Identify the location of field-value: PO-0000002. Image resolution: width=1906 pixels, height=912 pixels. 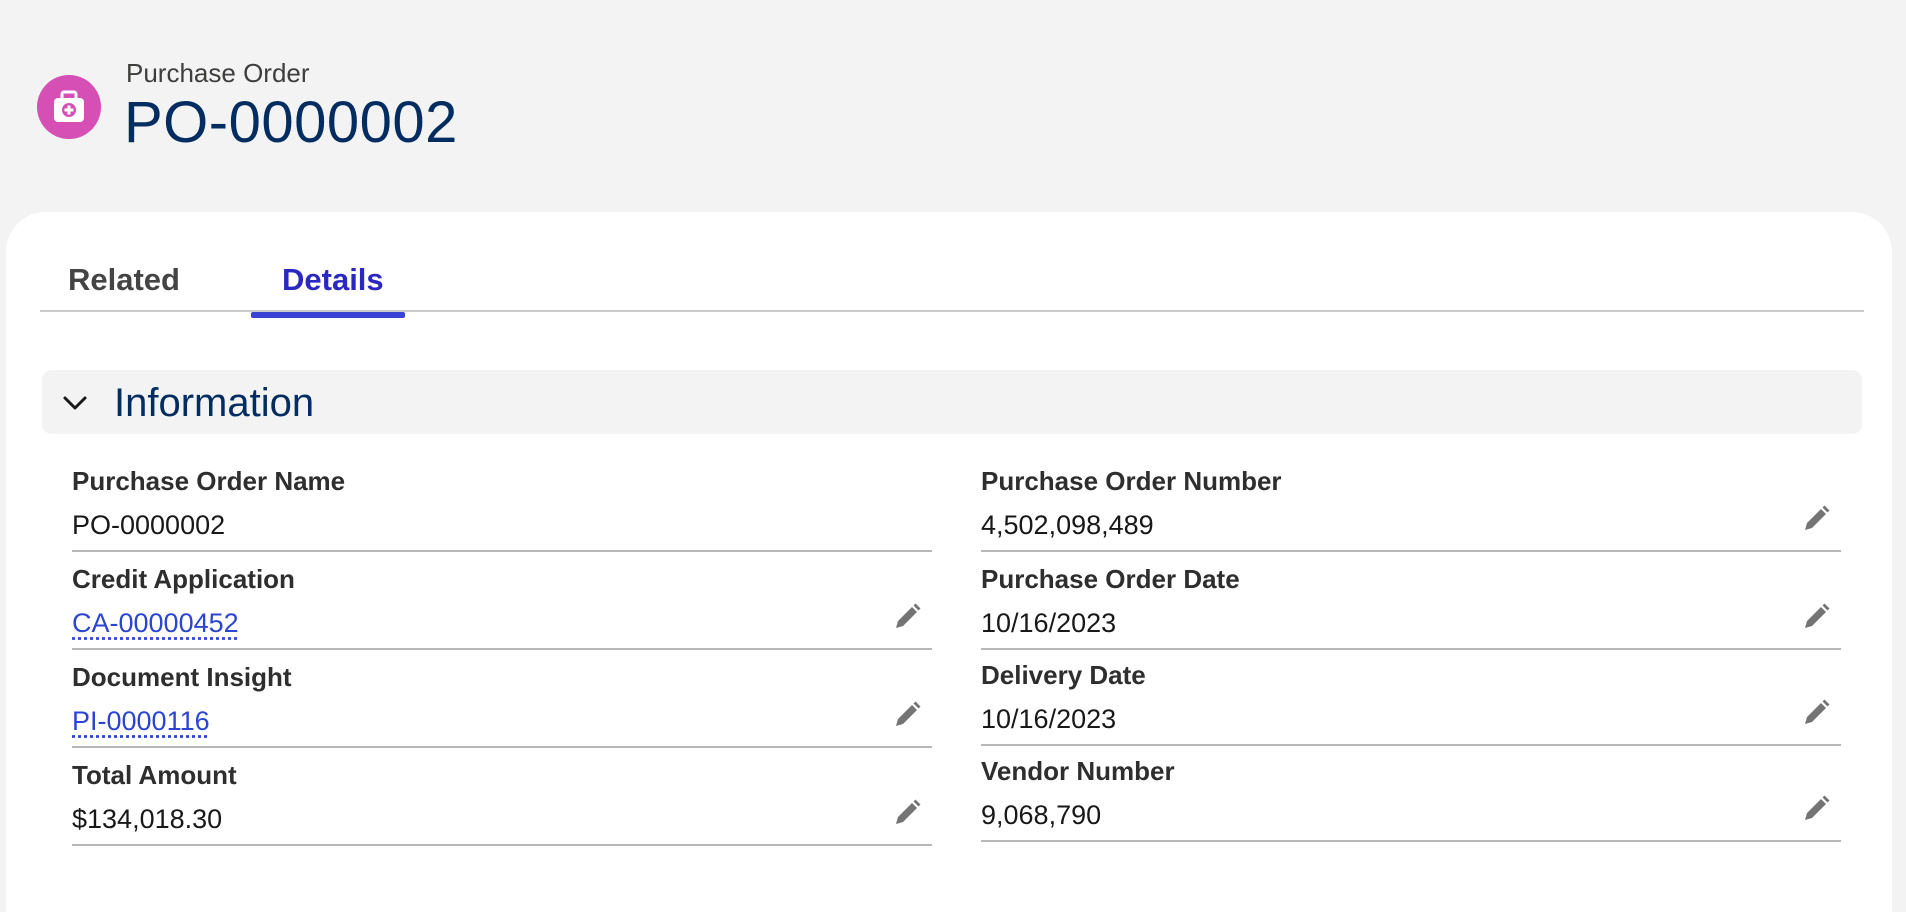
(149, 525).